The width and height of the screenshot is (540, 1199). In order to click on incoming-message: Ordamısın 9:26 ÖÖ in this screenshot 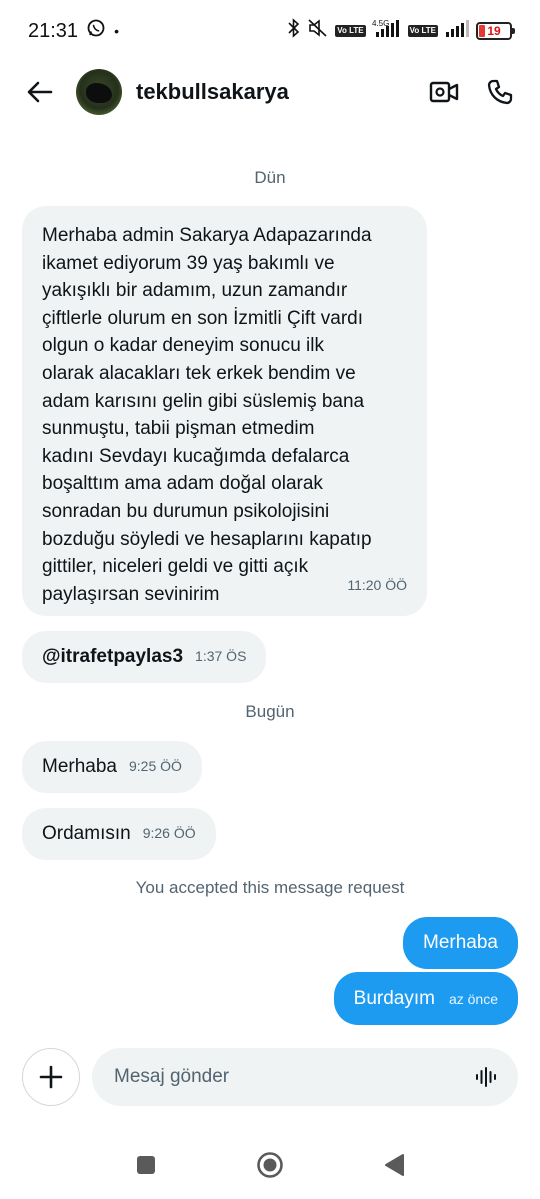, I will do `click(119, 834)`.